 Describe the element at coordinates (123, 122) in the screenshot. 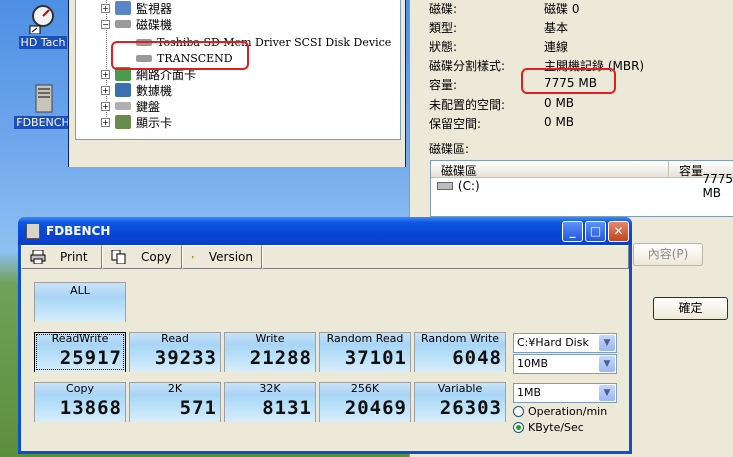

I see `display-adapter-icon` at that location.